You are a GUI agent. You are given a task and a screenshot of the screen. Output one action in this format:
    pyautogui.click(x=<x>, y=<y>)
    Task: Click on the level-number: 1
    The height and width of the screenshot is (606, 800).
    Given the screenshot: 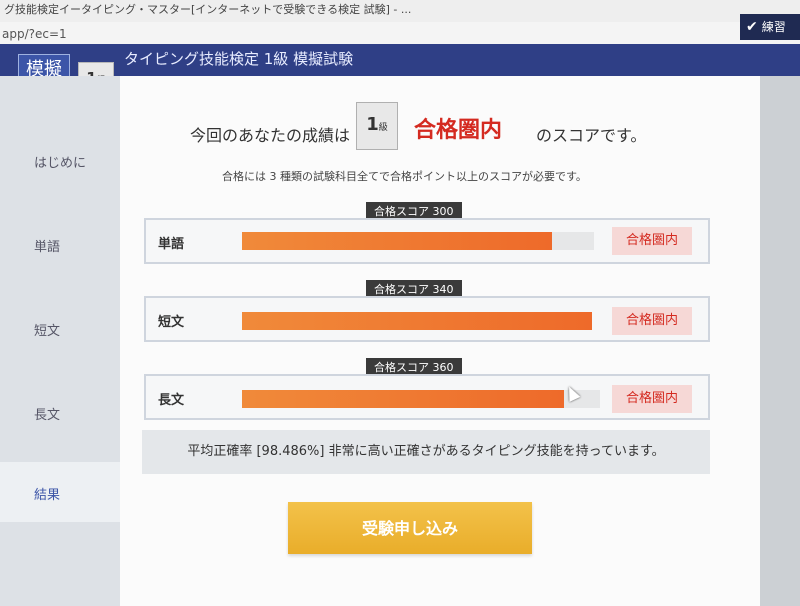 What is the action you would take?
    pyautogui.click(x=372, y=124)
    